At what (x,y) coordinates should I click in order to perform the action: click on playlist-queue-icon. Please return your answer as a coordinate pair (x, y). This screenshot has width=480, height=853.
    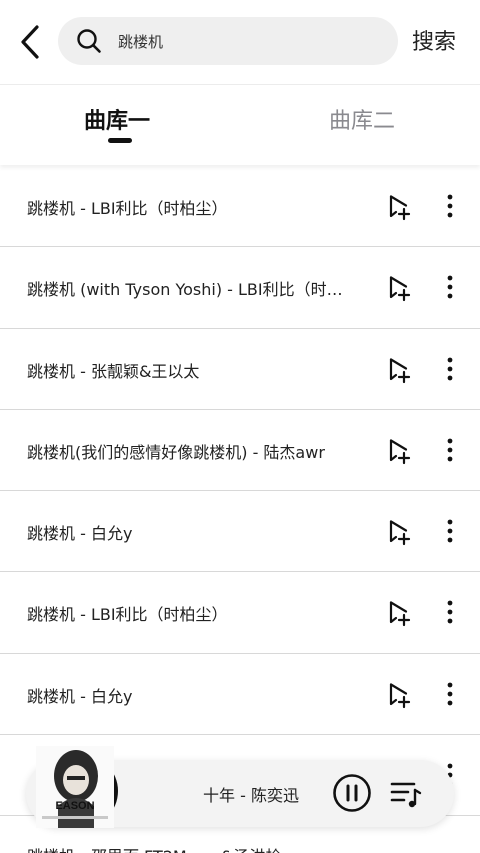
    Looking at the image, I should click on (406, 794).